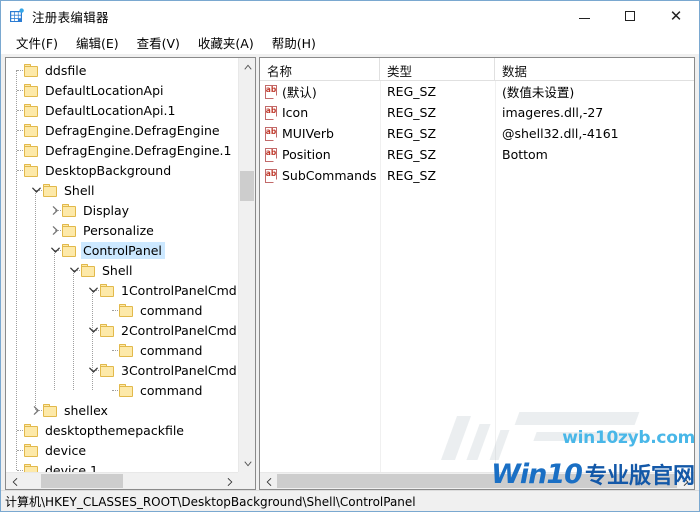 The width and height of the screenshot is (700, 512). I want to click on value-row: ab MUIVerb REG_SZ @shell32.dll,-4161, so click(477, 133).